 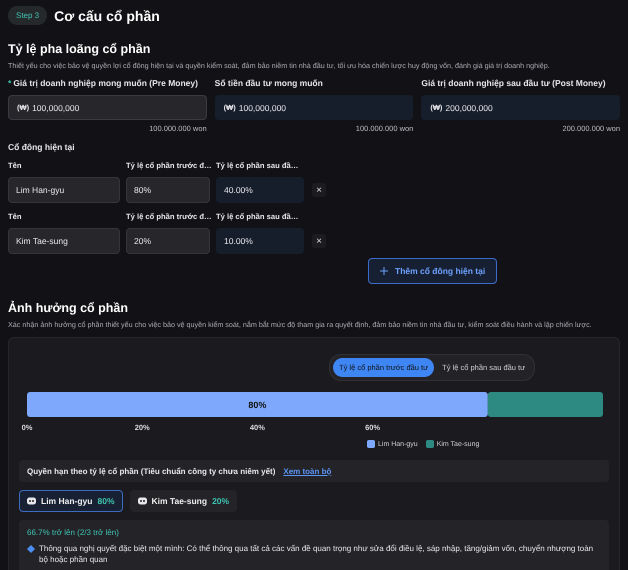 I want to click on share-field: 40.00%, so click(x=260, y=190).